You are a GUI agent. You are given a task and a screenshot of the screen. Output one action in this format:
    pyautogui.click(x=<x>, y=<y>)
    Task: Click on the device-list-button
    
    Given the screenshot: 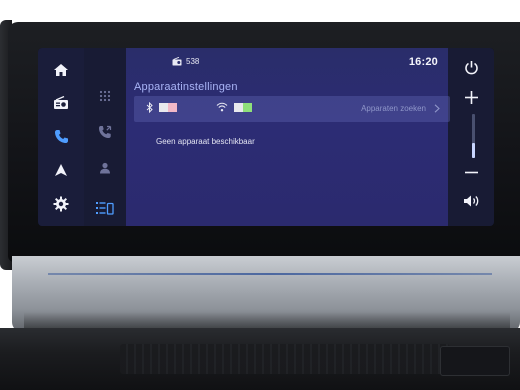 What is the action you would take?
    pyautogui.click(x=105, y=208)
    